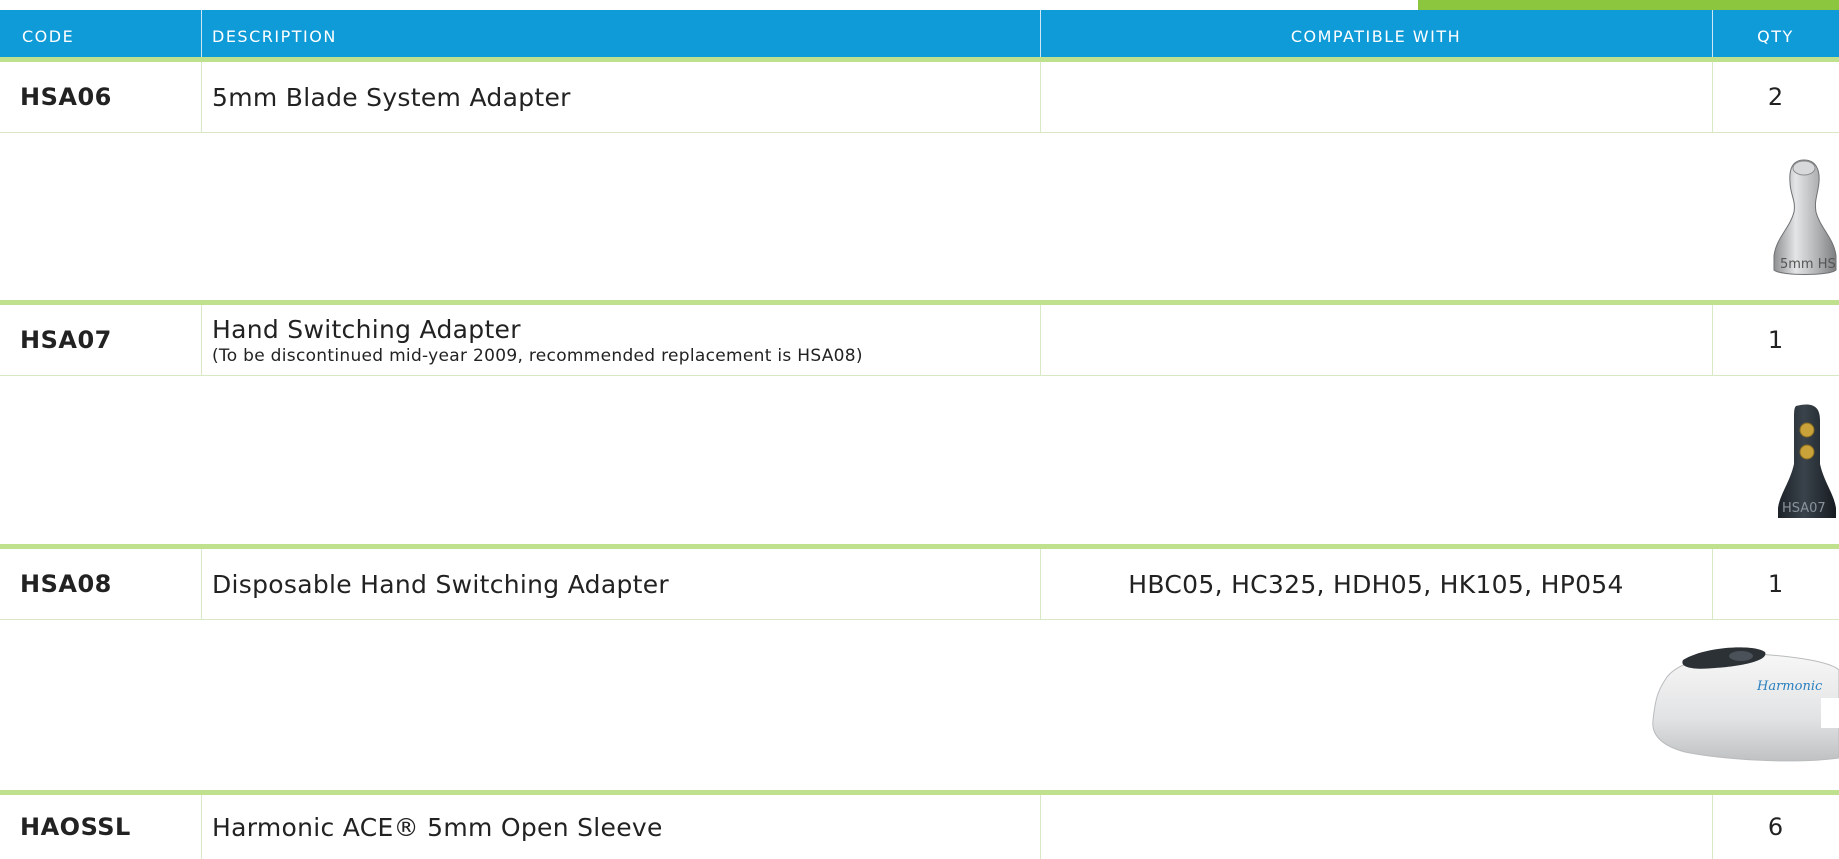 Image resolution: width=1839 pixels, height=859 pixels. Describe the element at coordinates (1745, 704) in the screenshot. I see `disposable-adapter-image: Harmonic` at that location.